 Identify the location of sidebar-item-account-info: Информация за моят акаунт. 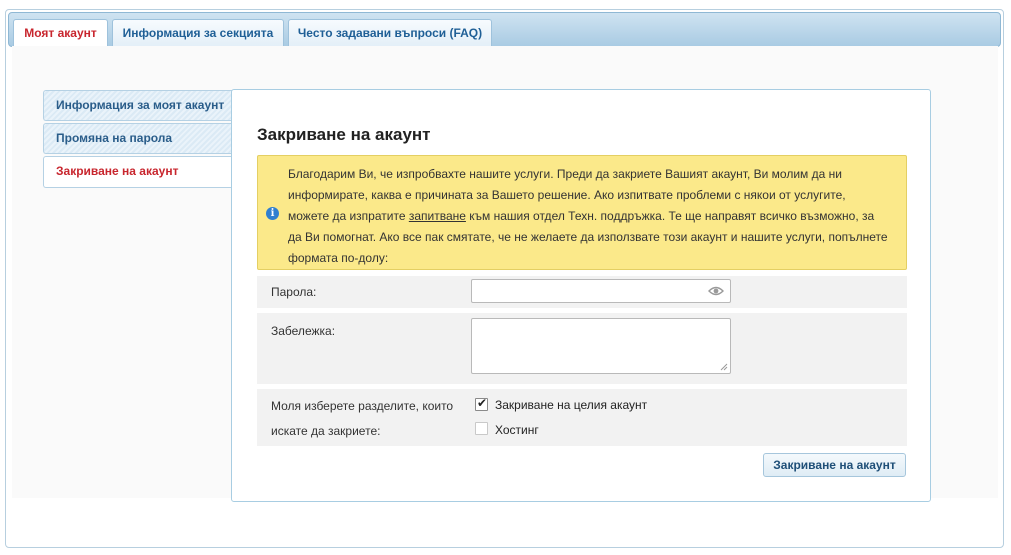
(138, 105).